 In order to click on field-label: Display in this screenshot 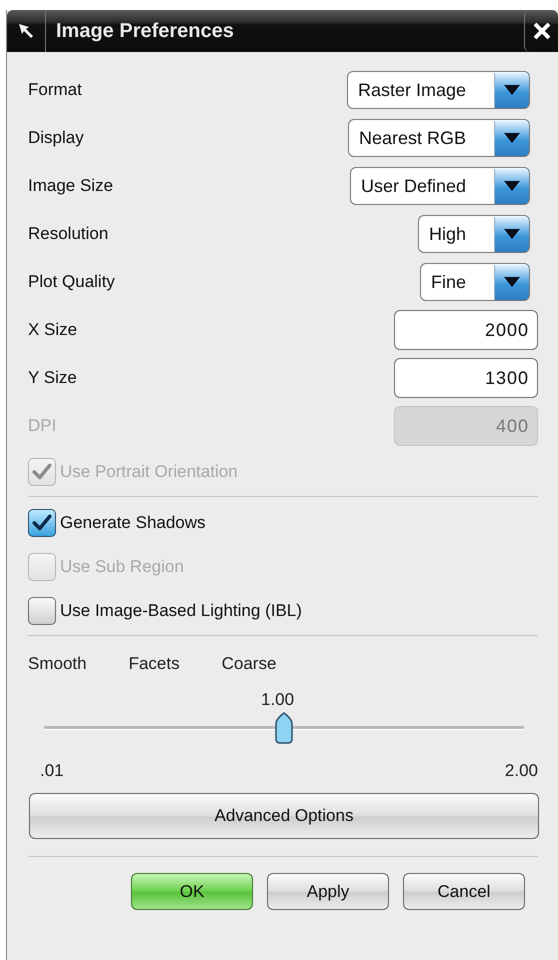, I will do `click(56, 138)`.